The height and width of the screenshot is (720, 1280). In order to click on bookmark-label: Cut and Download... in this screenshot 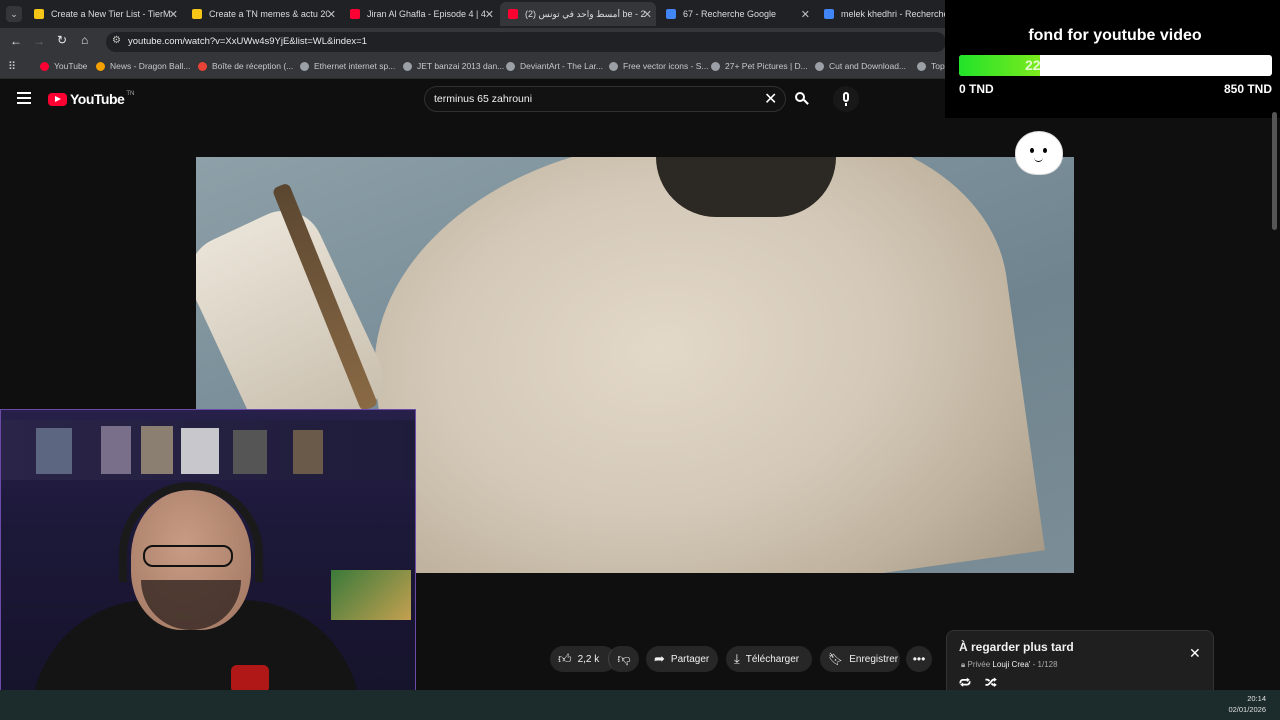, I will do `click(868, 66)`.